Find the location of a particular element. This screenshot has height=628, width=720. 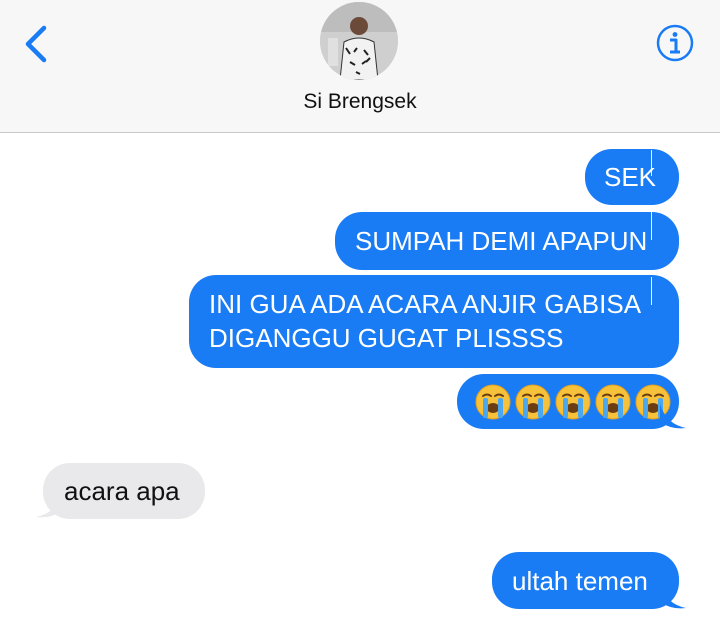

chevron-left-icon is located at coordinates (36, 44).